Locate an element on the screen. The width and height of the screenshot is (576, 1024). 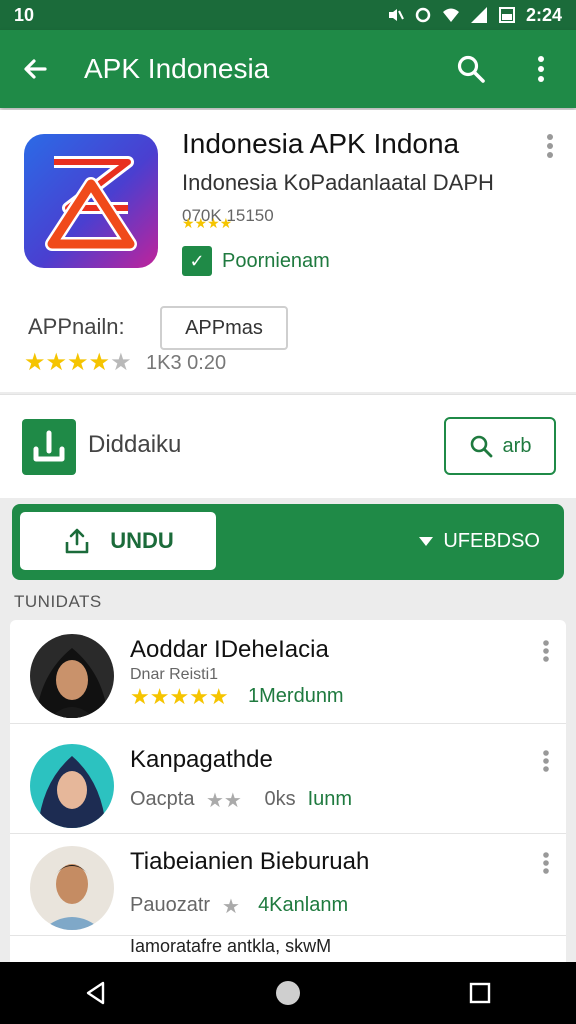
install-search-label: arb is located at coordinates (517, 445).